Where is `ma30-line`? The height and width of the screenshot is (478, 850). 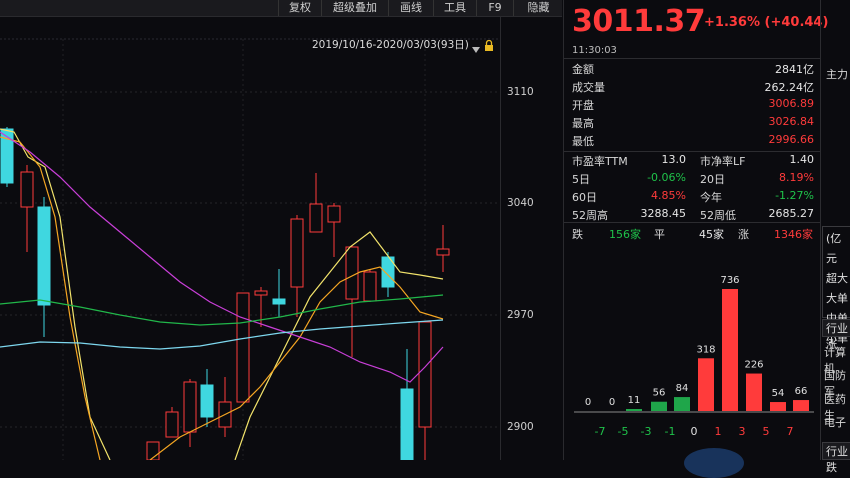 ma30-line is located at coordinates (222, 310).